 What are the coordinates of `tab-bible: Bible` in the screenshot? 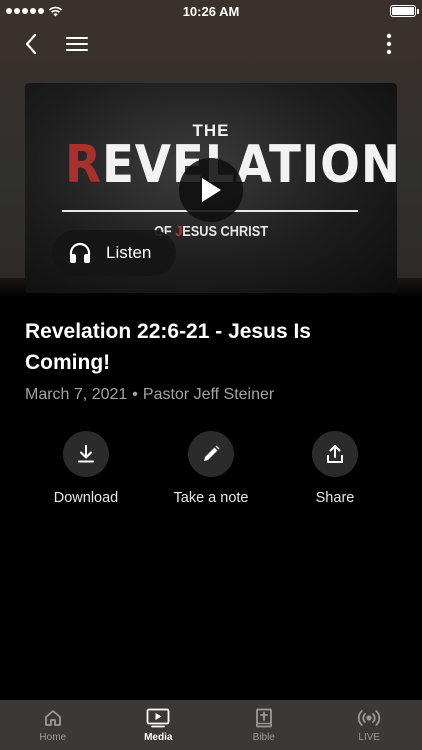 It's located at (264, 725).